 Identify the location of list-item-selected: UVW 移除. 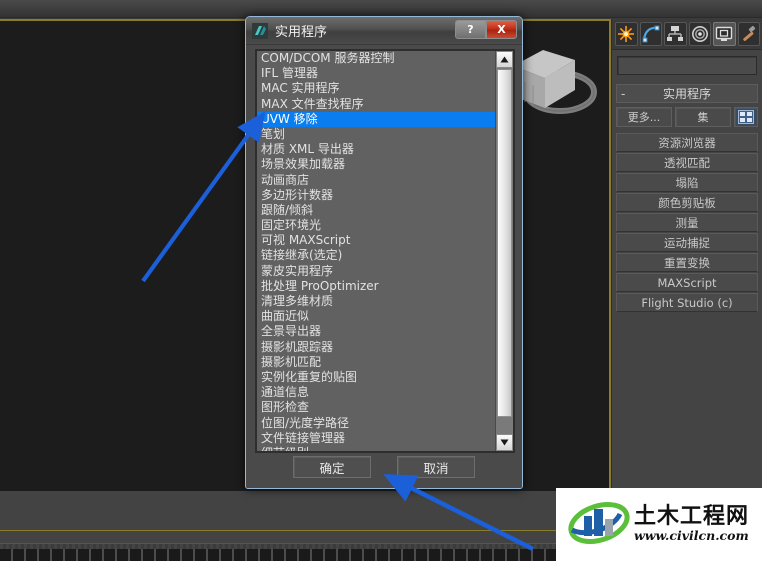
(376, 119).